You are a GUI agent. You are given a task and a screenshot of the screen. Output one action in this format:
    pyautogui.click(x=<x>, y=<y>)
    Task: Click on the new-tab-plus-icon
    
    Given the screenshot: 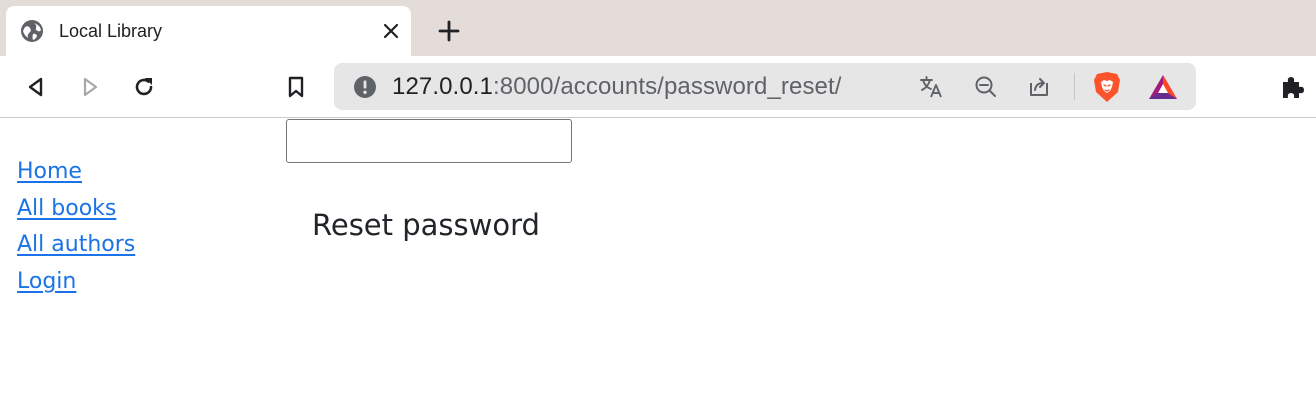 What is the action you would take?
    pyautogui.click(x=449, y=31)
    